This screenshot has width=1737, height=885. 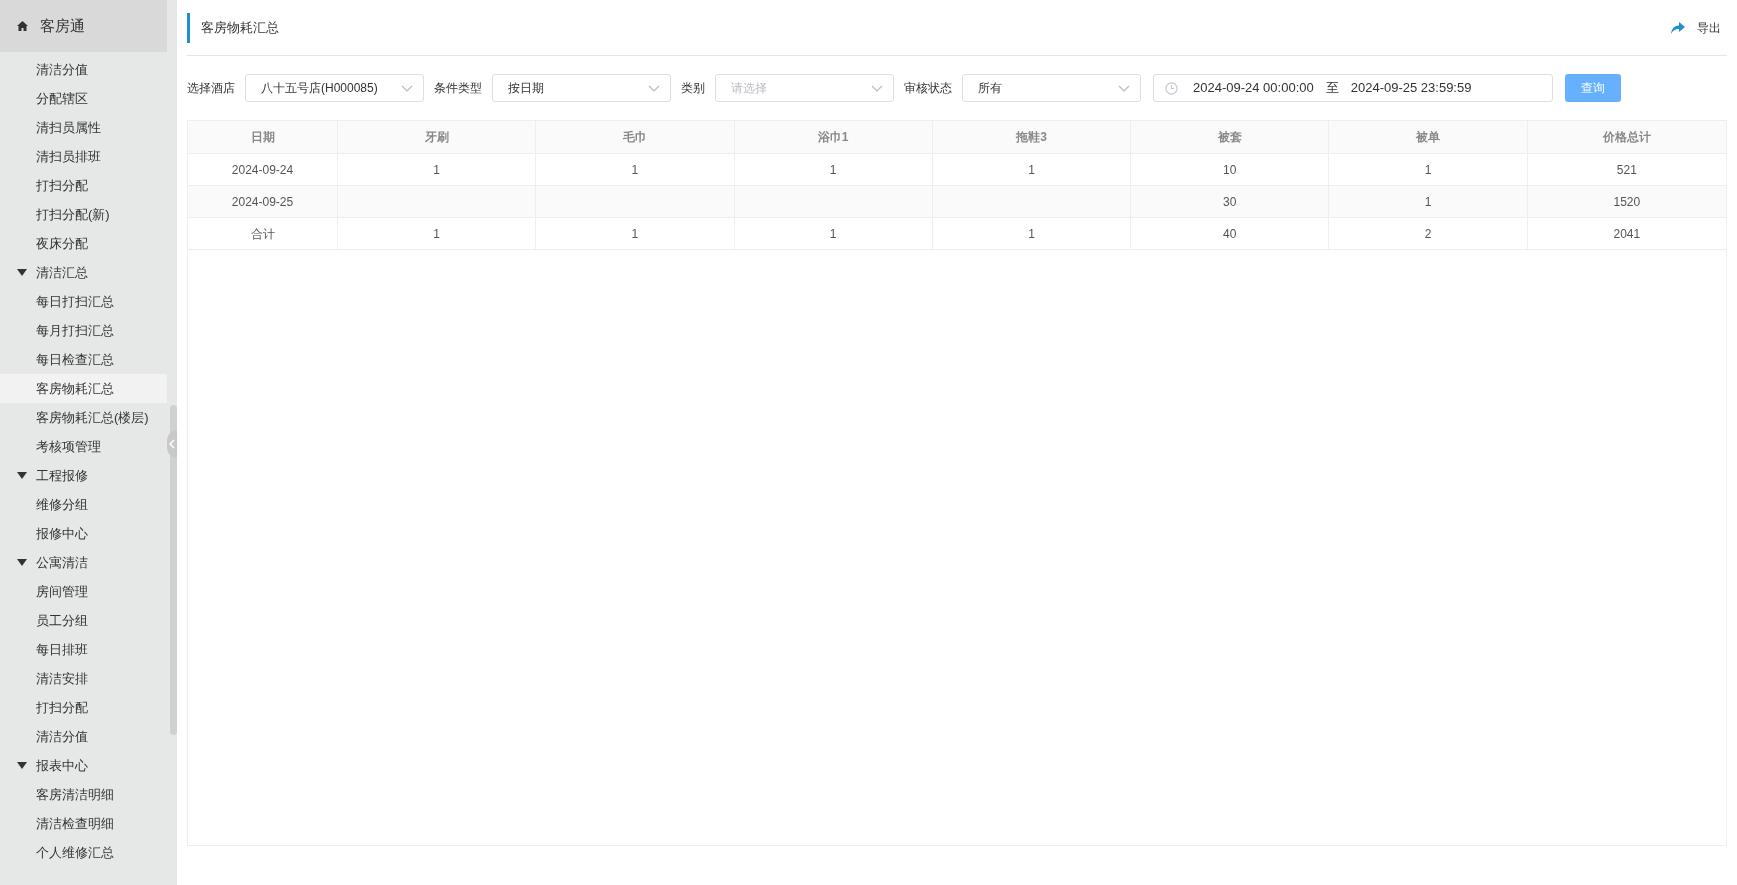 I want to click on chevron-left-icon, so click(x=172, y=444).